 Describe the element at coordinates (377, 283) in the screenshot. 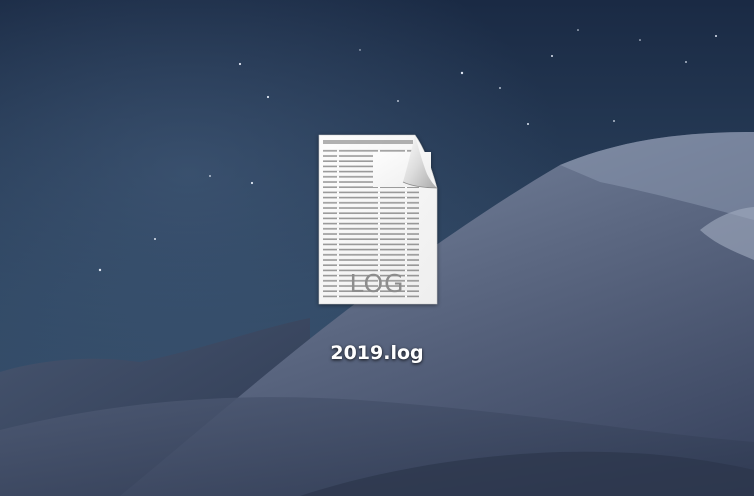

I see `file-type-label: LOG` at that location.